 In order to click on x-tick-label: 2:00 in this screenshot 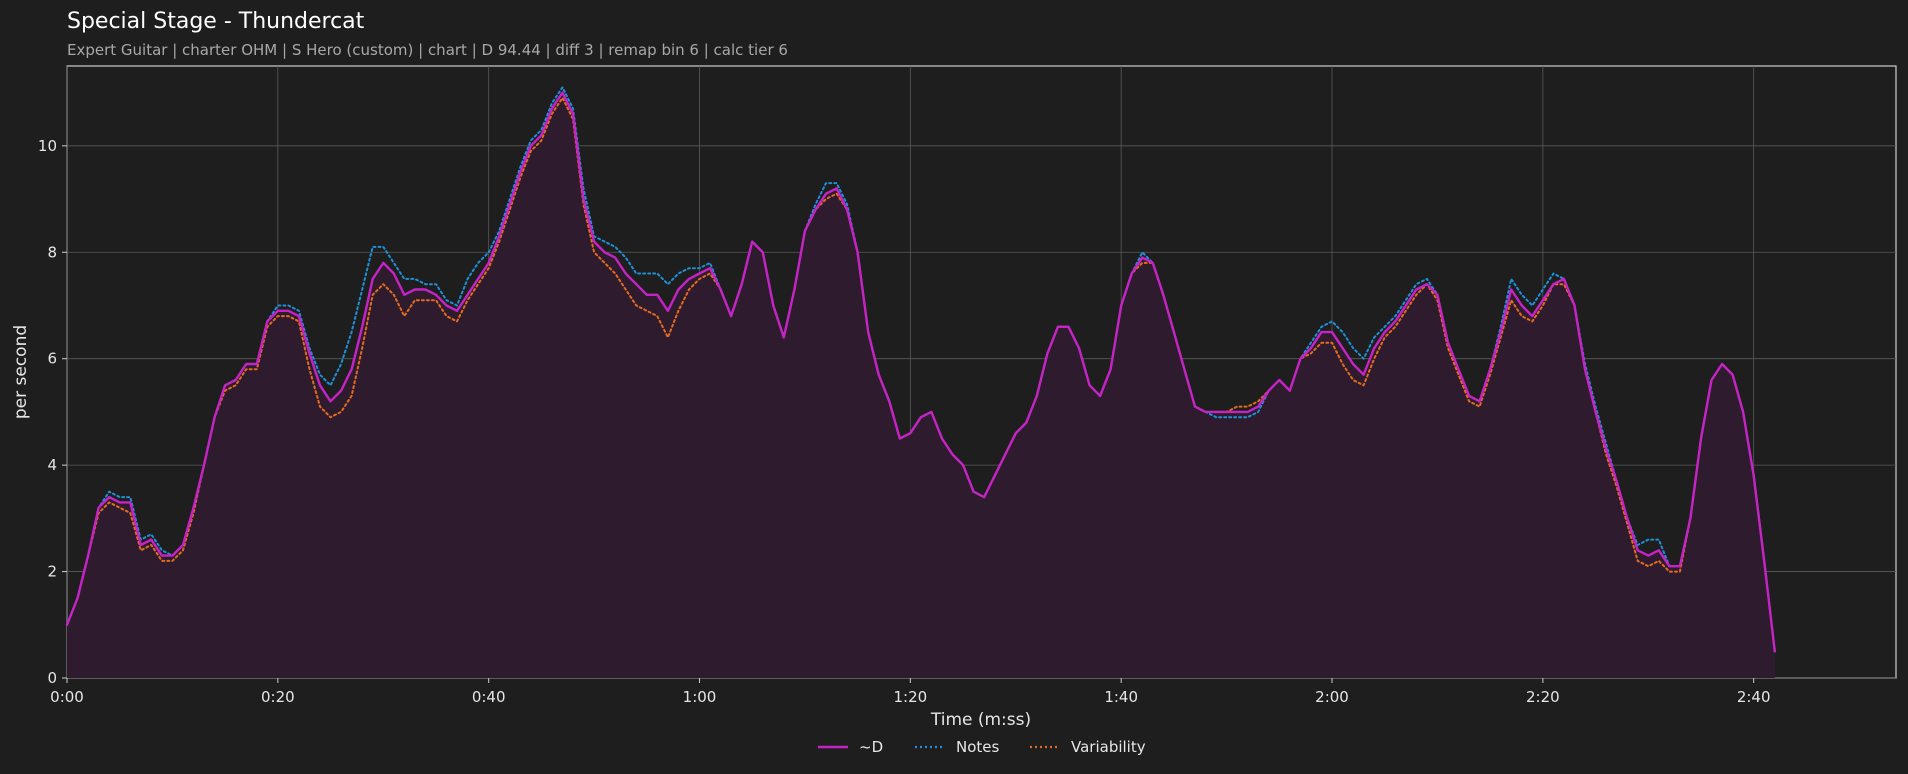, I will do `click(1332, 697)`.